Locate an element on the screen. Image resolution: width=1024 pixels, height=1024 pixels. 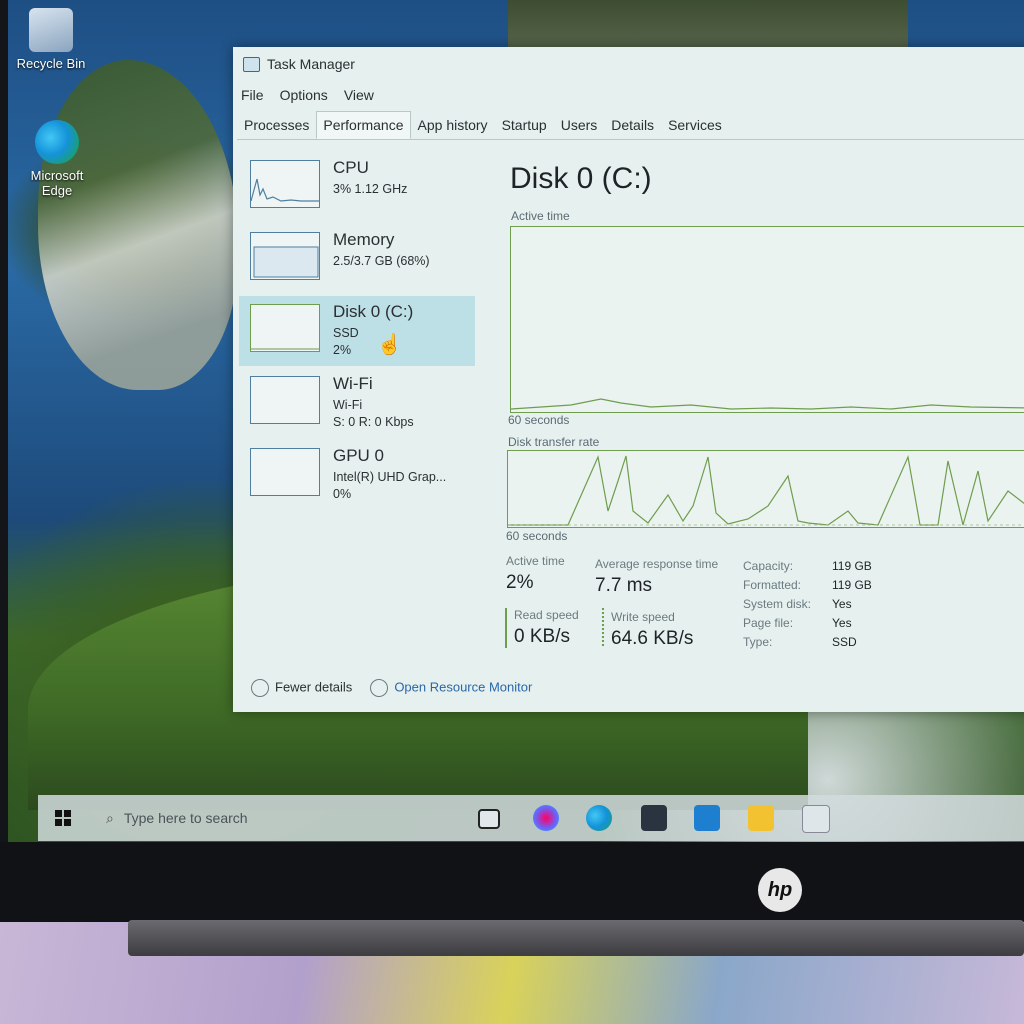
sidebar-item-detail: 3% 1.12 GHz is located at coordinates (370, 189).